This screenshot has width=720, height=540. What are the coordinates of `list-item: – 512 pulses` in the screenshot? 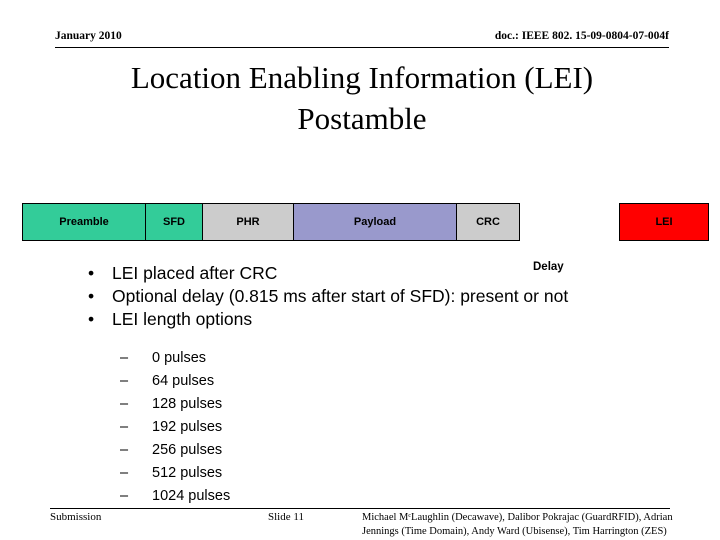 It's located at (326, 473).